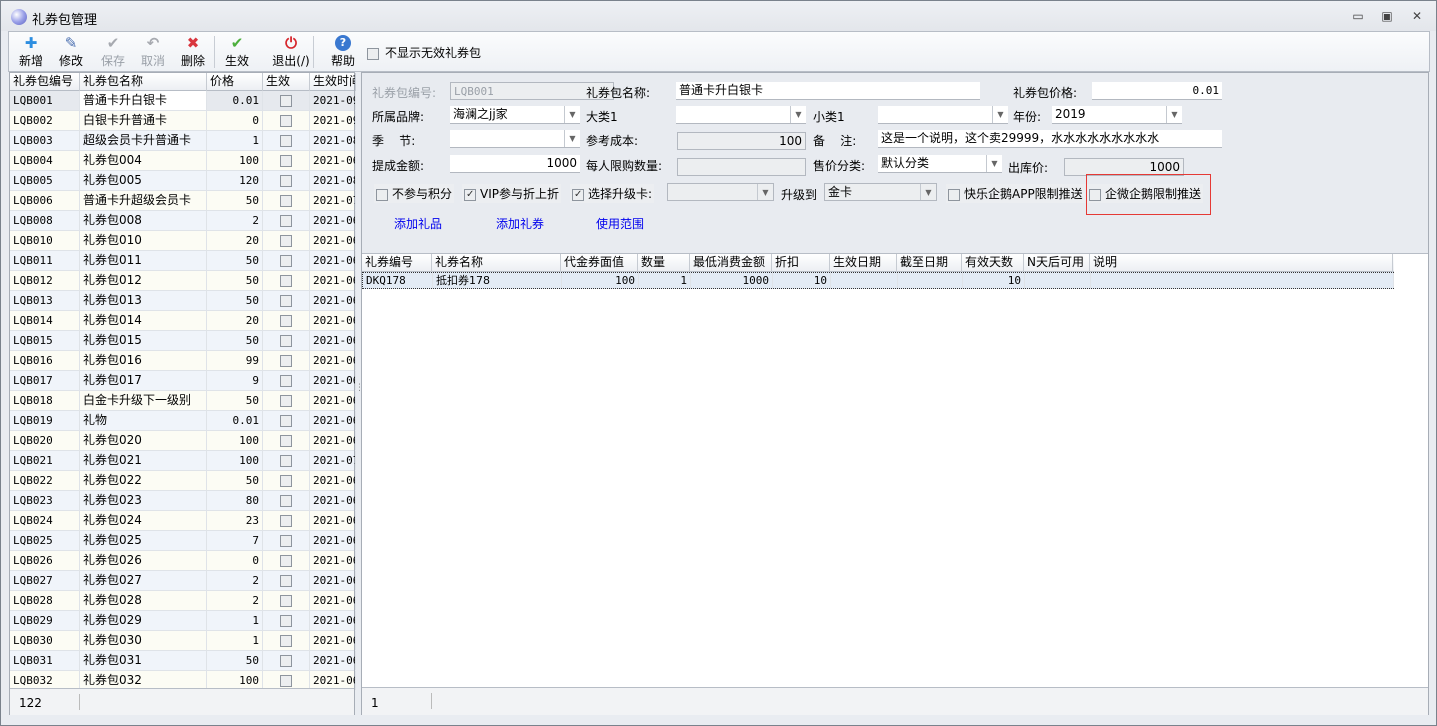 The width and height of the screenshot is (1437, 726). What do you see at coordinates (183, 361) in the screenshot?
I see `table-row: LQB016 礼券包016 99 2021-06` at bounding box center [183, 361].